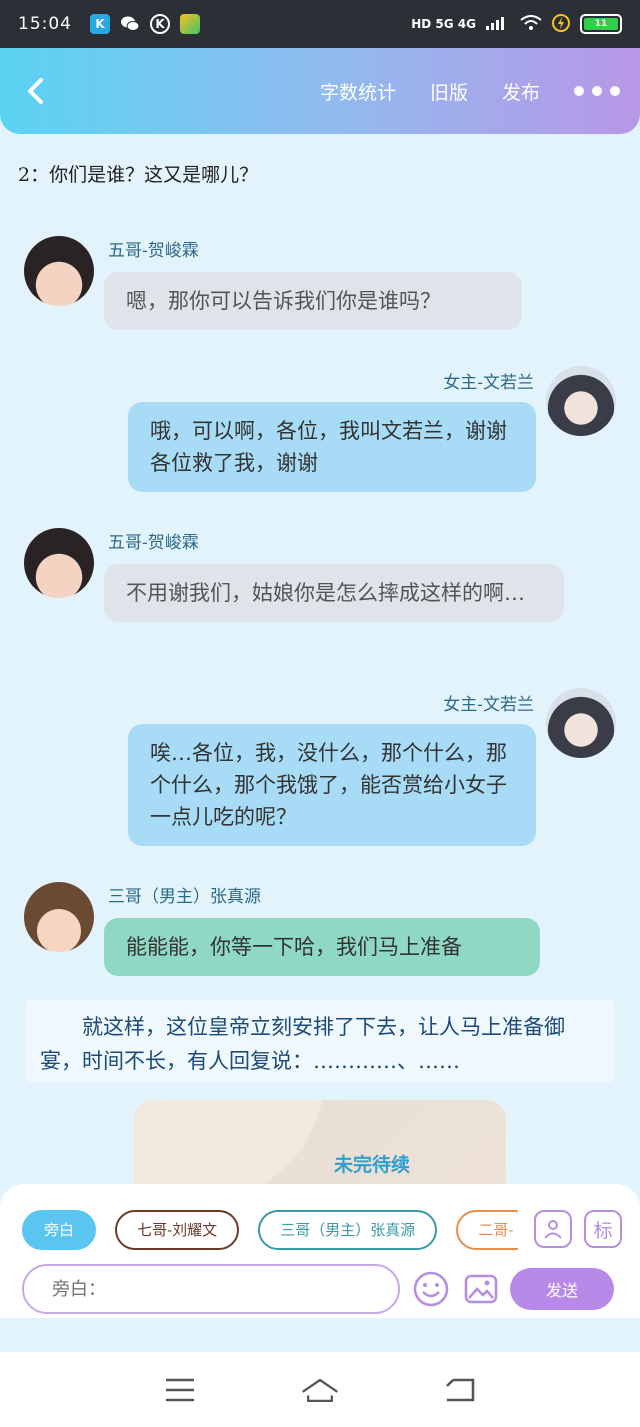 Image resolution: width=640 pixels, height=1427 pixels. What do you see at coordinates (481, 1289) in the screenshot?
I see `image-icon` at bounding box center [481, 1289].